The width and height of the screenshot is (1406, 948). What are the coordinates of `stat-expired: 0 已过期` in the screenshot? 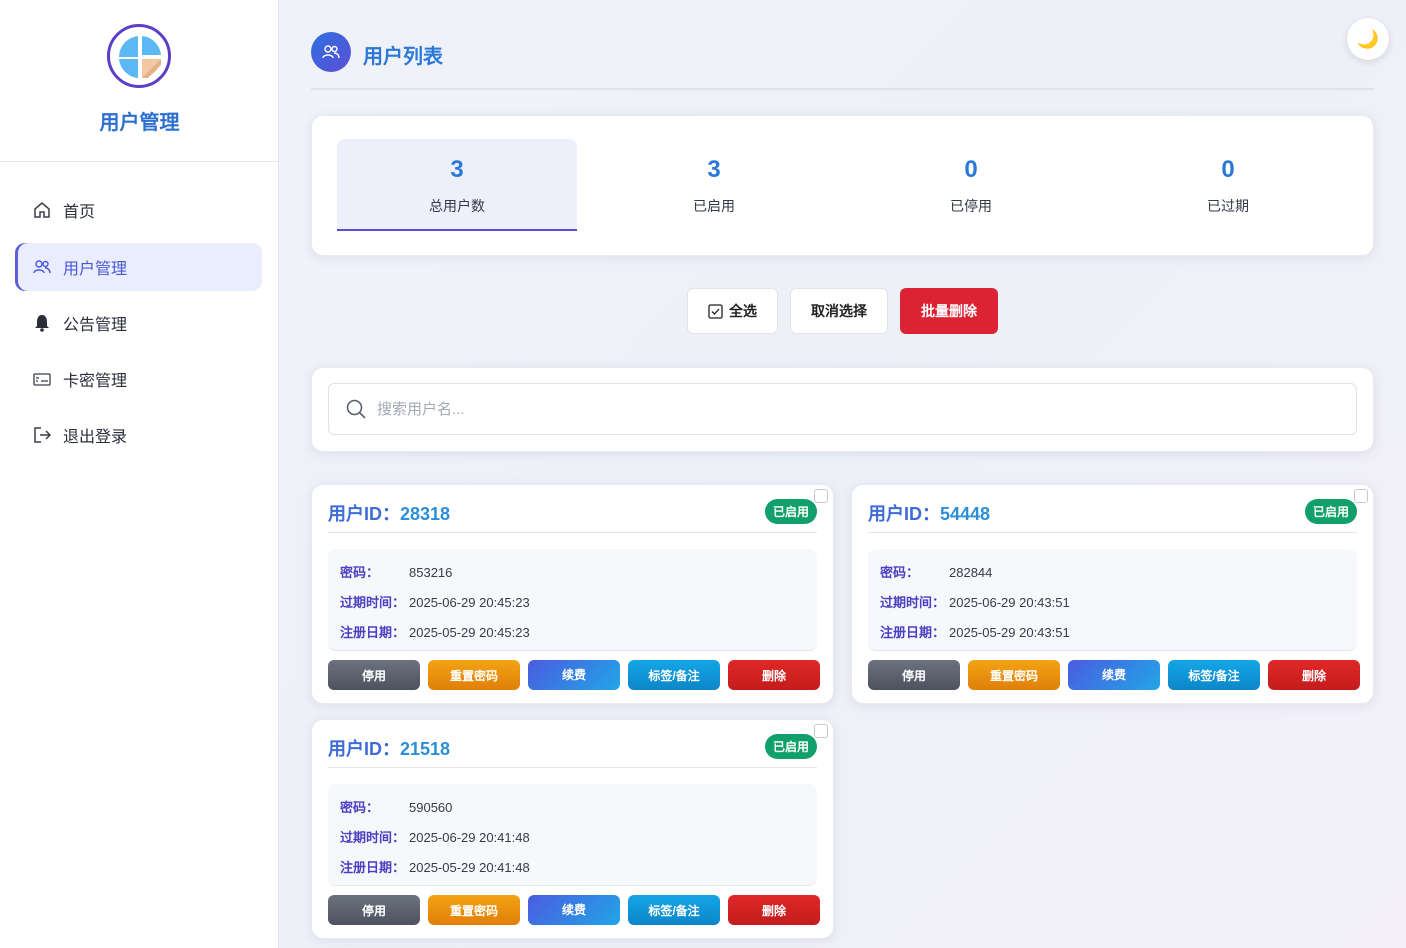 It's located at (1228, 185).